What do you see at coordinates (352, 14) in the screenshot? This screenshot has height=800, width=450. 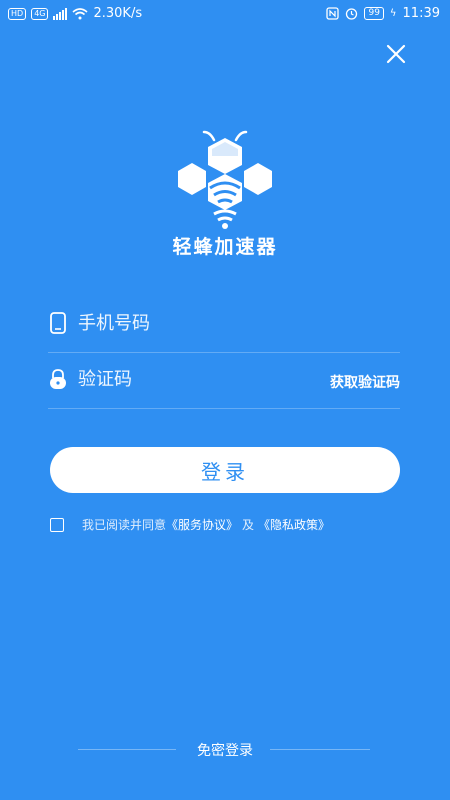 I see `alarm-icon` at bounding box center [352, 14].